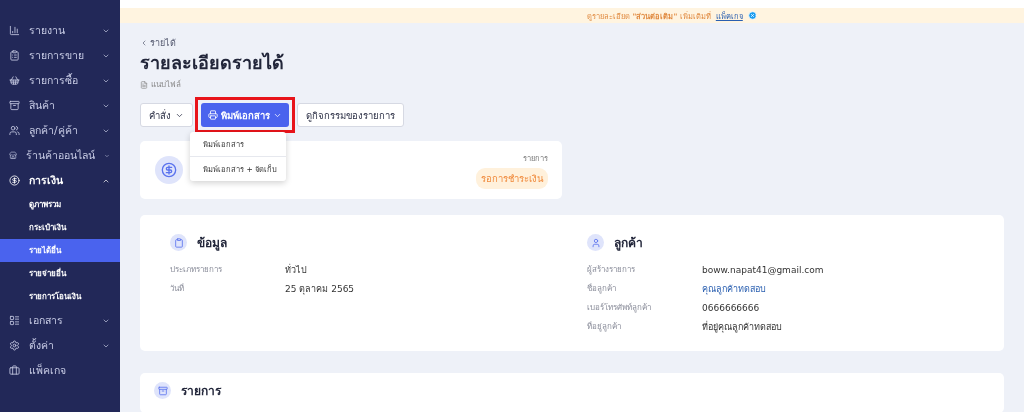  What do you see at coordinates (177, 288) in the screenshot?
I see `field-label: วันที่` at bounding box center [177, 288].